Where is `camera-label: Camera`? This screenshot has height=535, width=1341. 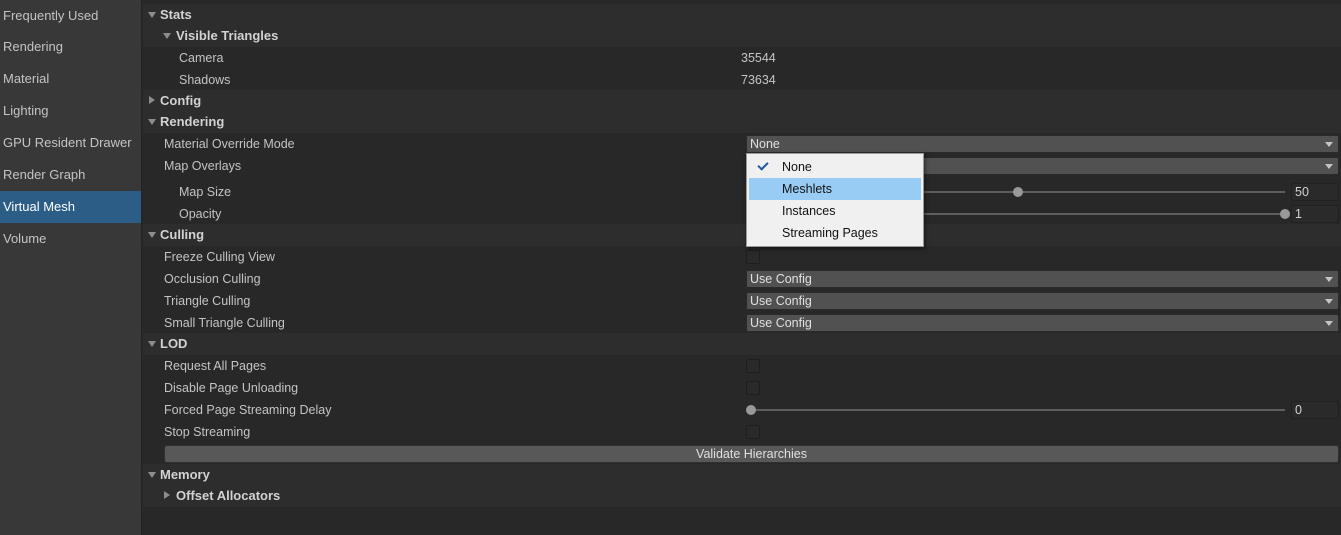 camera-label: Camera is located at coordinates (201, 58).